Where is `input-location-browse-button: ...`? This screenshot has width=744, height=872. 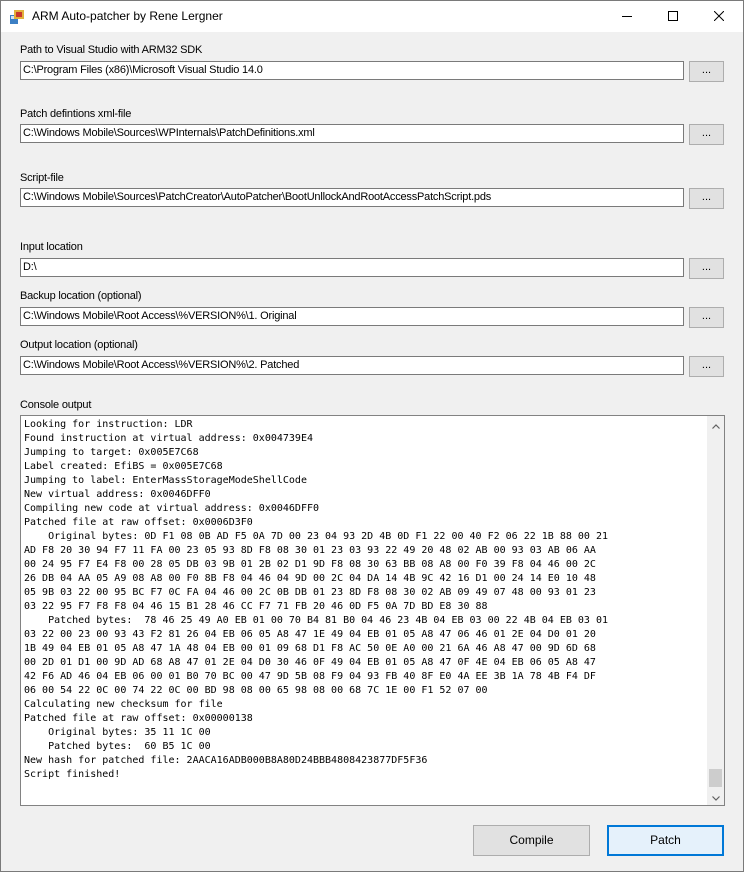
input-location-browse-button: ... is located at coordinates (706, 268).